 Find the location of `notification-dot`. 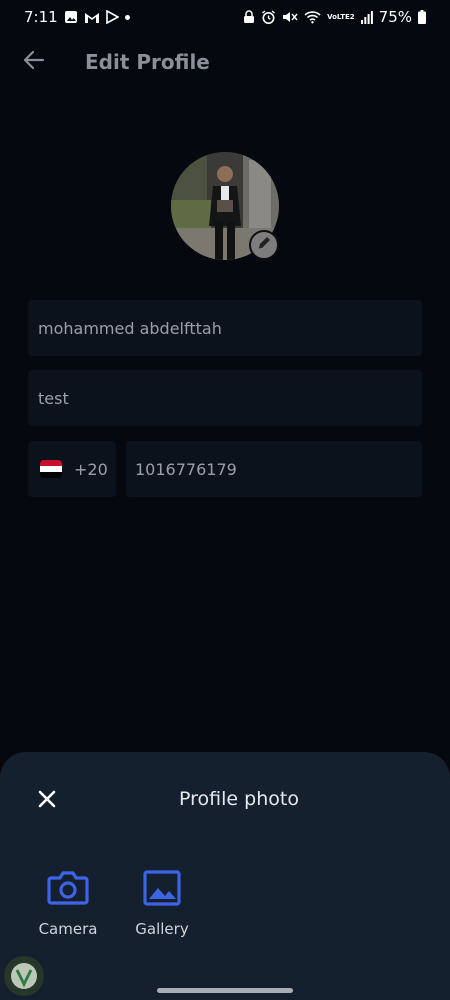

notification-dot is located at coordinates (127, 17).